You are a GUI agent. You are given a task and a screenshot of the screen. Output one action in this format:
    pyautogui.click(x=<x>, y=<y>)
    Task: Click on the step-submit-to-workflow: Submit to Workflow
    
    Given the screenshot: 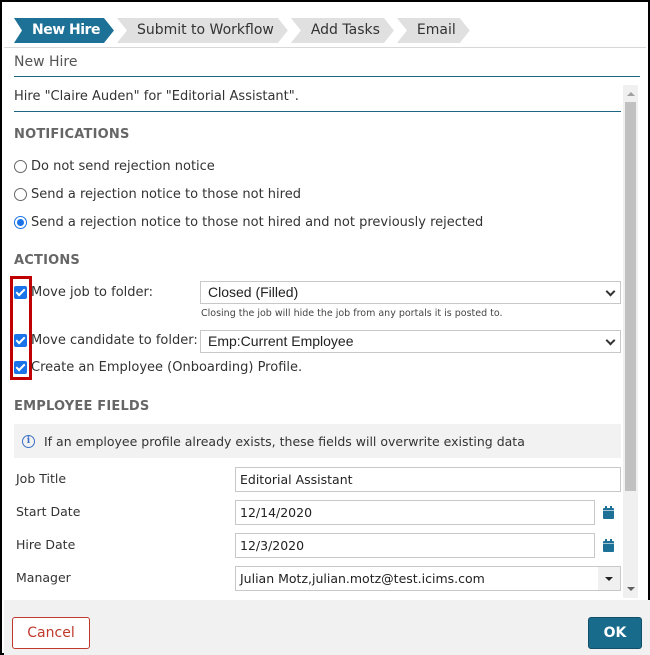 What is the action you would take?
    pyautogui.click(x=202, y=30)
    